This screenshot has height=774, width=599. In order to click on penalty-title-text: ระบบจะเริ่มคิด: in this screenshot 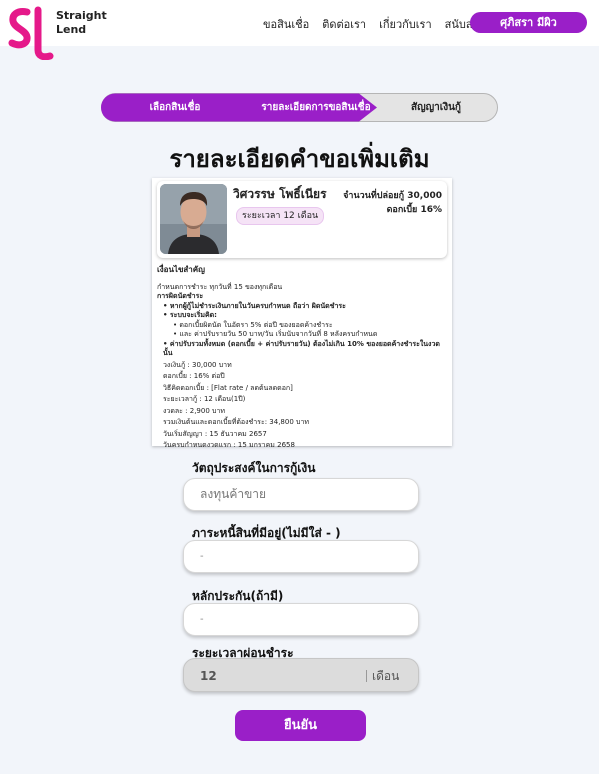, I will do `click(193, 315)`.